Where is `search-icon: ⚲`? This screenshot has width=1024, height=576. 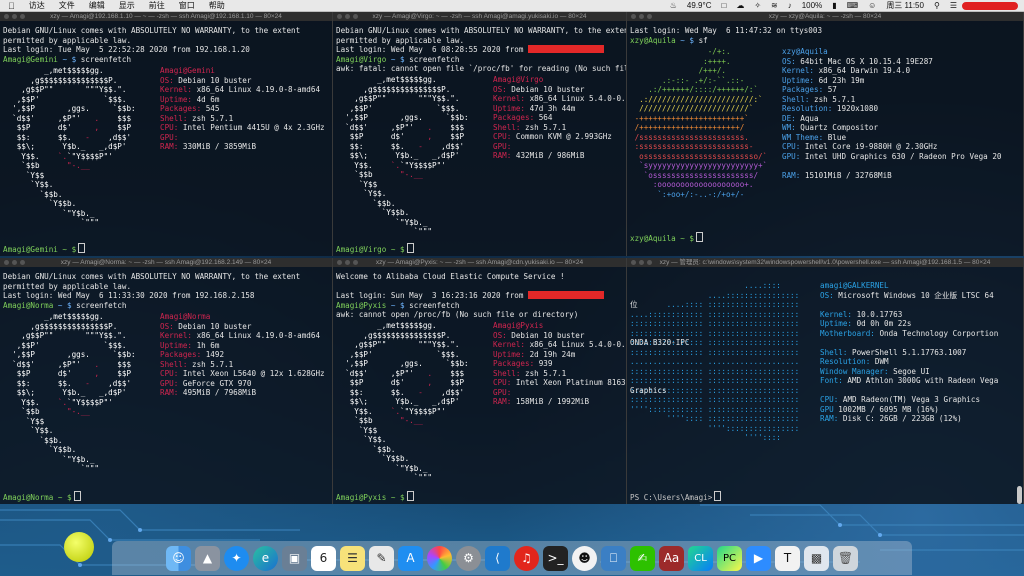
search-icon: ⚲ is located at coordinates (937, 5).